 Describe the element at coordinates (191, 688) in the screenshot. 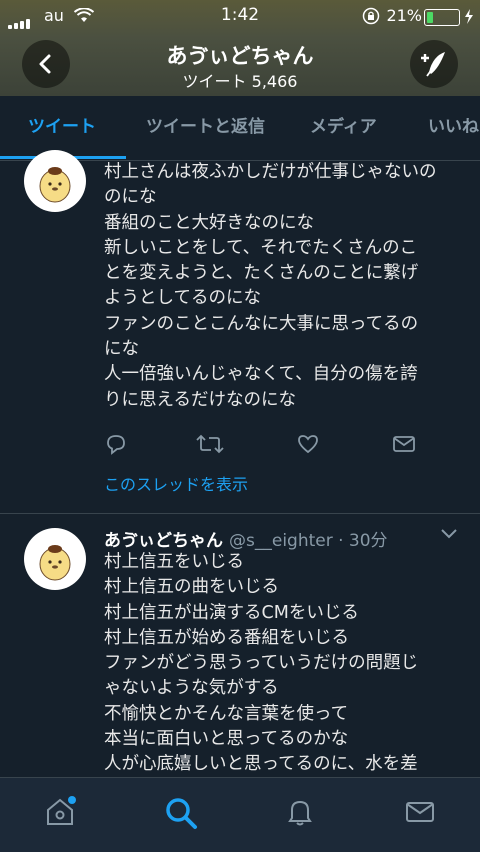

I see `tweet-line: ゃないような気がする` at that location.